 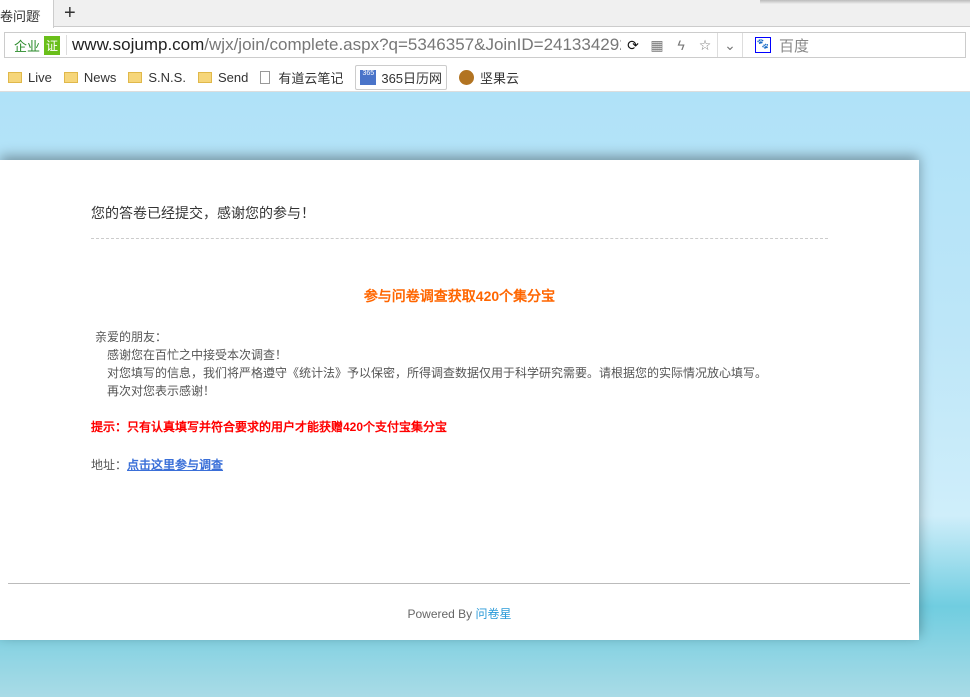 What do you see at coordinates (459, 238) in the screenshot?
I see `dashed-divider` at bounding box center [459, 238].